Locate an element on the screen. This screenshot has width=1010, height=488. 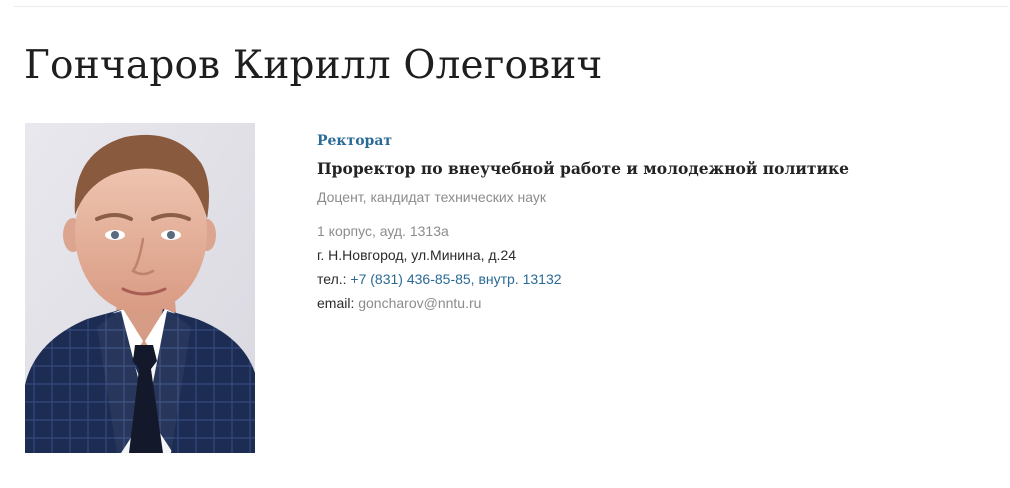
phone-link: +7 (831) 436-85-85, внутр. 13132 is located at coordinates (455, 279).